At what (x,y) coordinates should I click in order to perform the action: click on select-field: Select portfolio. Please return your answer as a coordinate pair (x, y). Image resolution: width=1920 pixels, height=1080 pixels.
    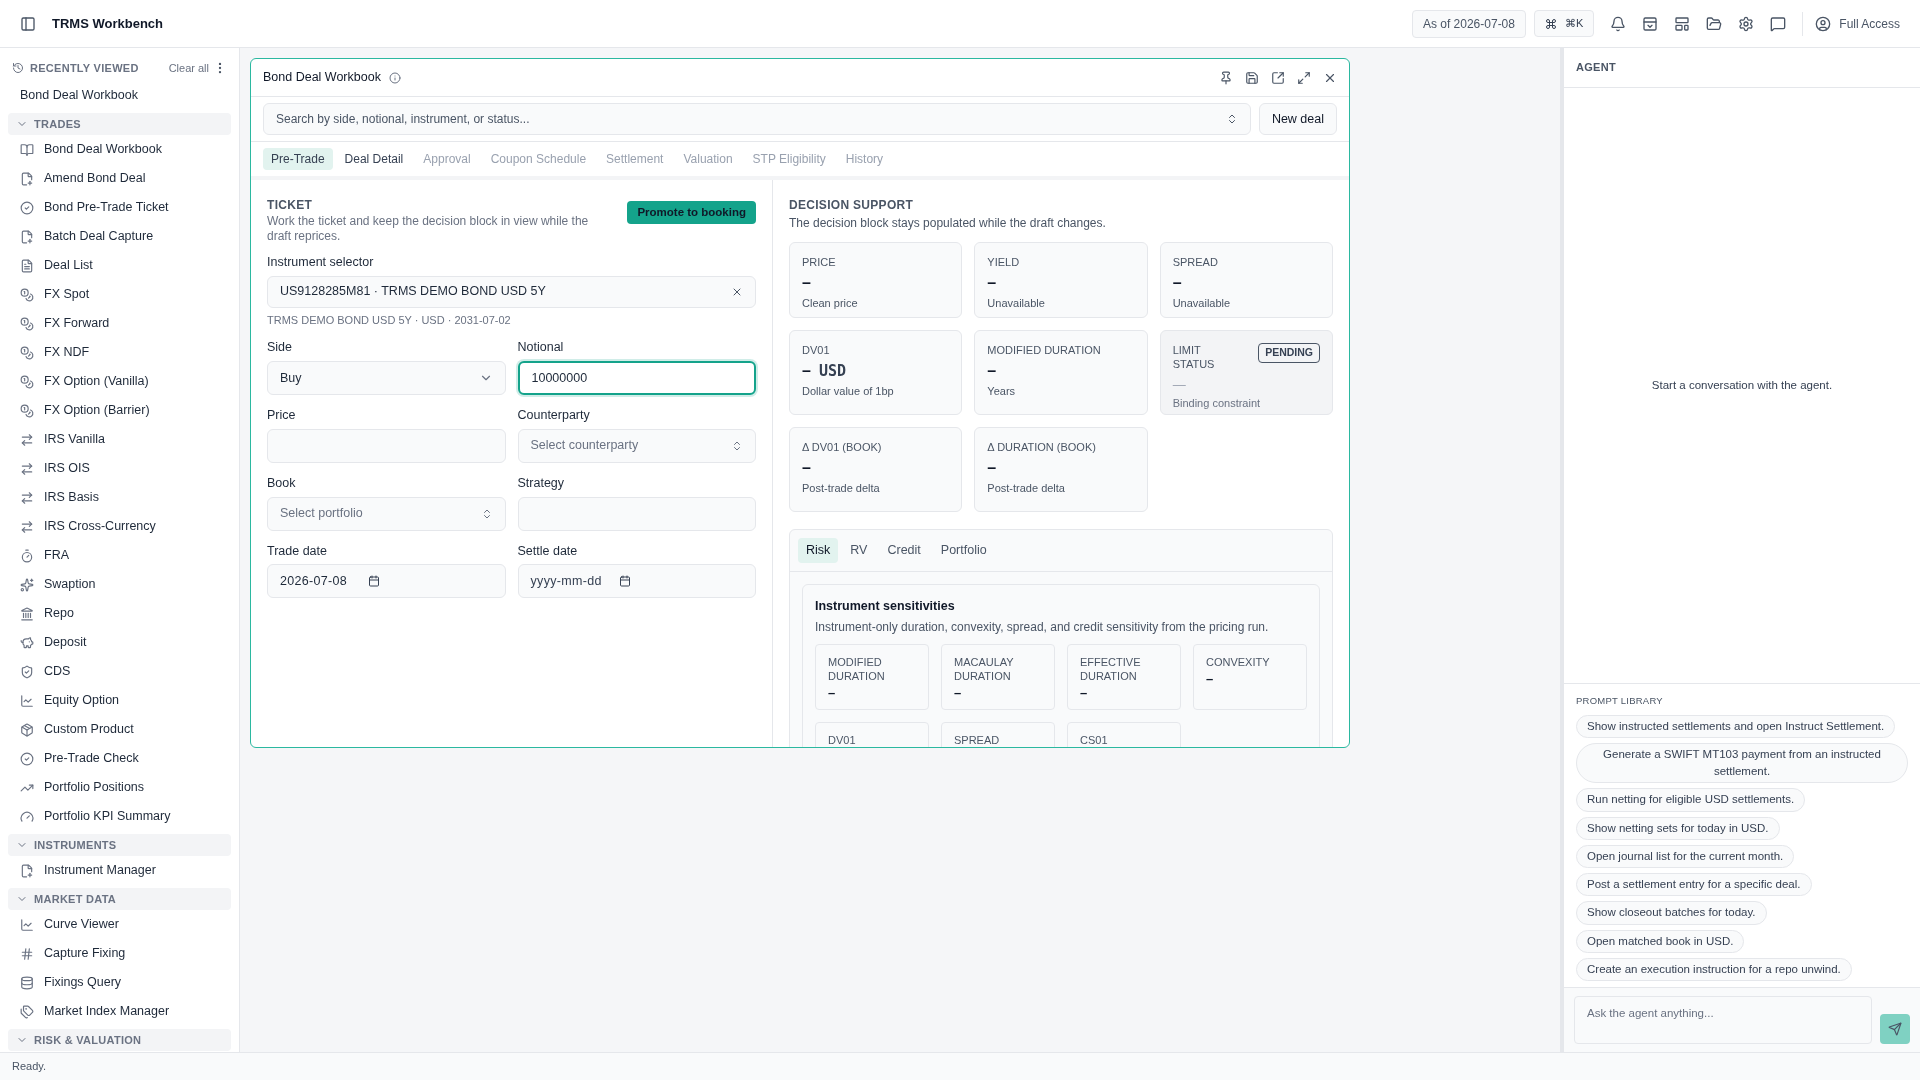
    Looking at the image, I should click on (386, 513).